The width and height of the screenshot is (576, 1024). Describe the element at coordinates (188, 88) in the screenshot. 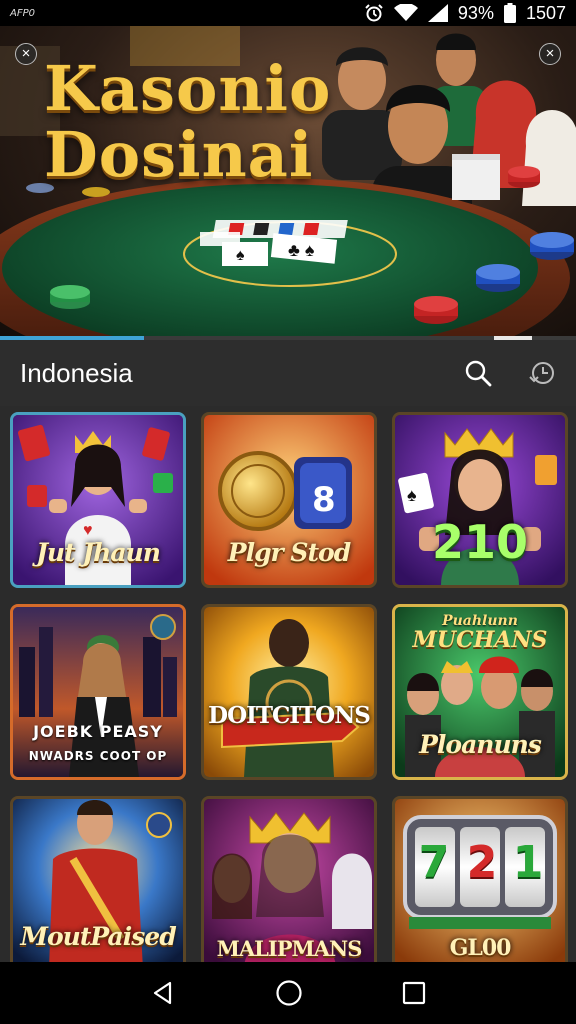

I see `banner-title-line1: Kasonio` at that location.